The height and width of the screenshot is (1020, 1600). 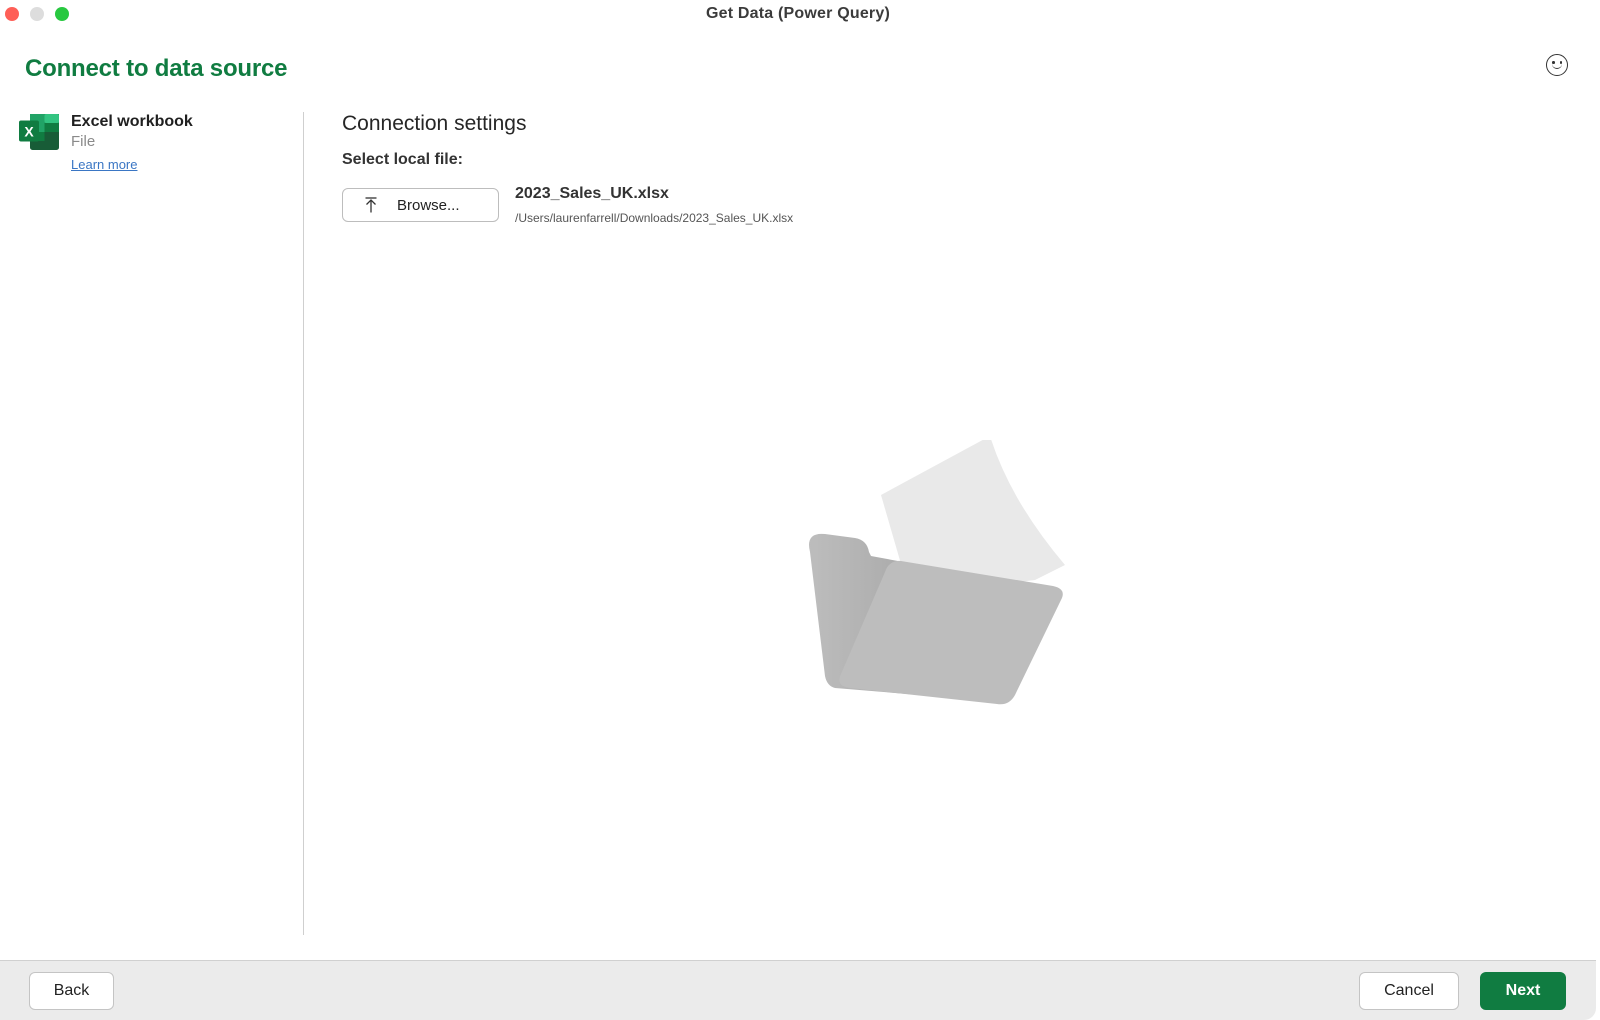 What do you see at coordinates (1557, 65) in the screenshot?
I see `smiley-face-icon` at bounding box center [1557, 65].